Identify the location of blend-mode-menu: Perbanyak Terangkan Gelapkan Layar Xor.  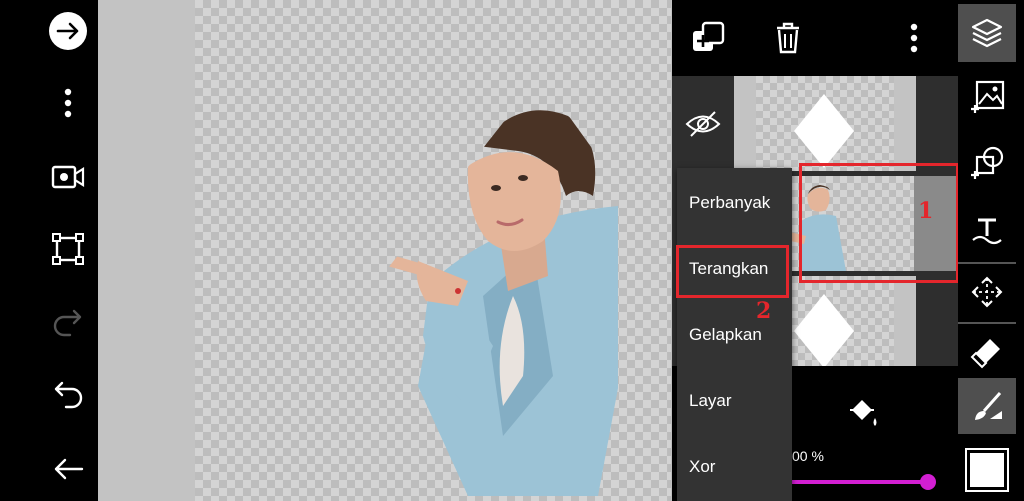
(734, 334).